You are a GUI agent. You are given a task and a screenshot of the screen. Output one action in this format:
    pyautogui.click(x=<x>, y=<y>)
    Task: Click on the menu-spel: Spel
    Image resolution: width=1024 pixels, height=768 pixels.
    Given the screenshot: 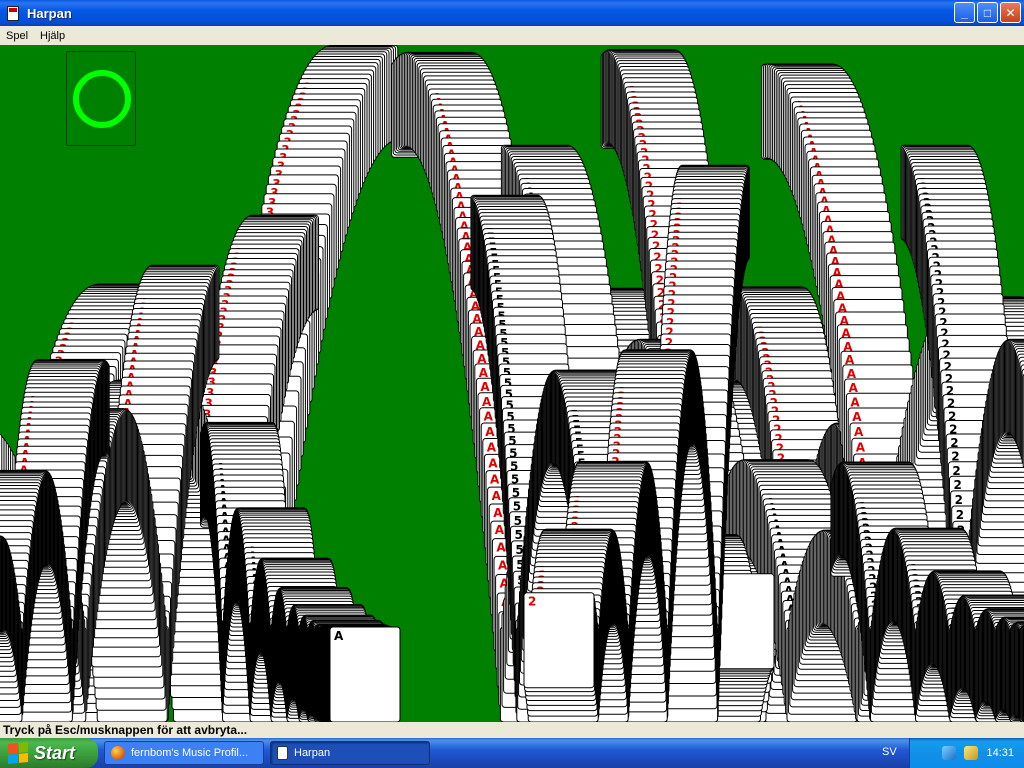 What is the action you would take?
    pyautogui.click(x=17, y=36)
    